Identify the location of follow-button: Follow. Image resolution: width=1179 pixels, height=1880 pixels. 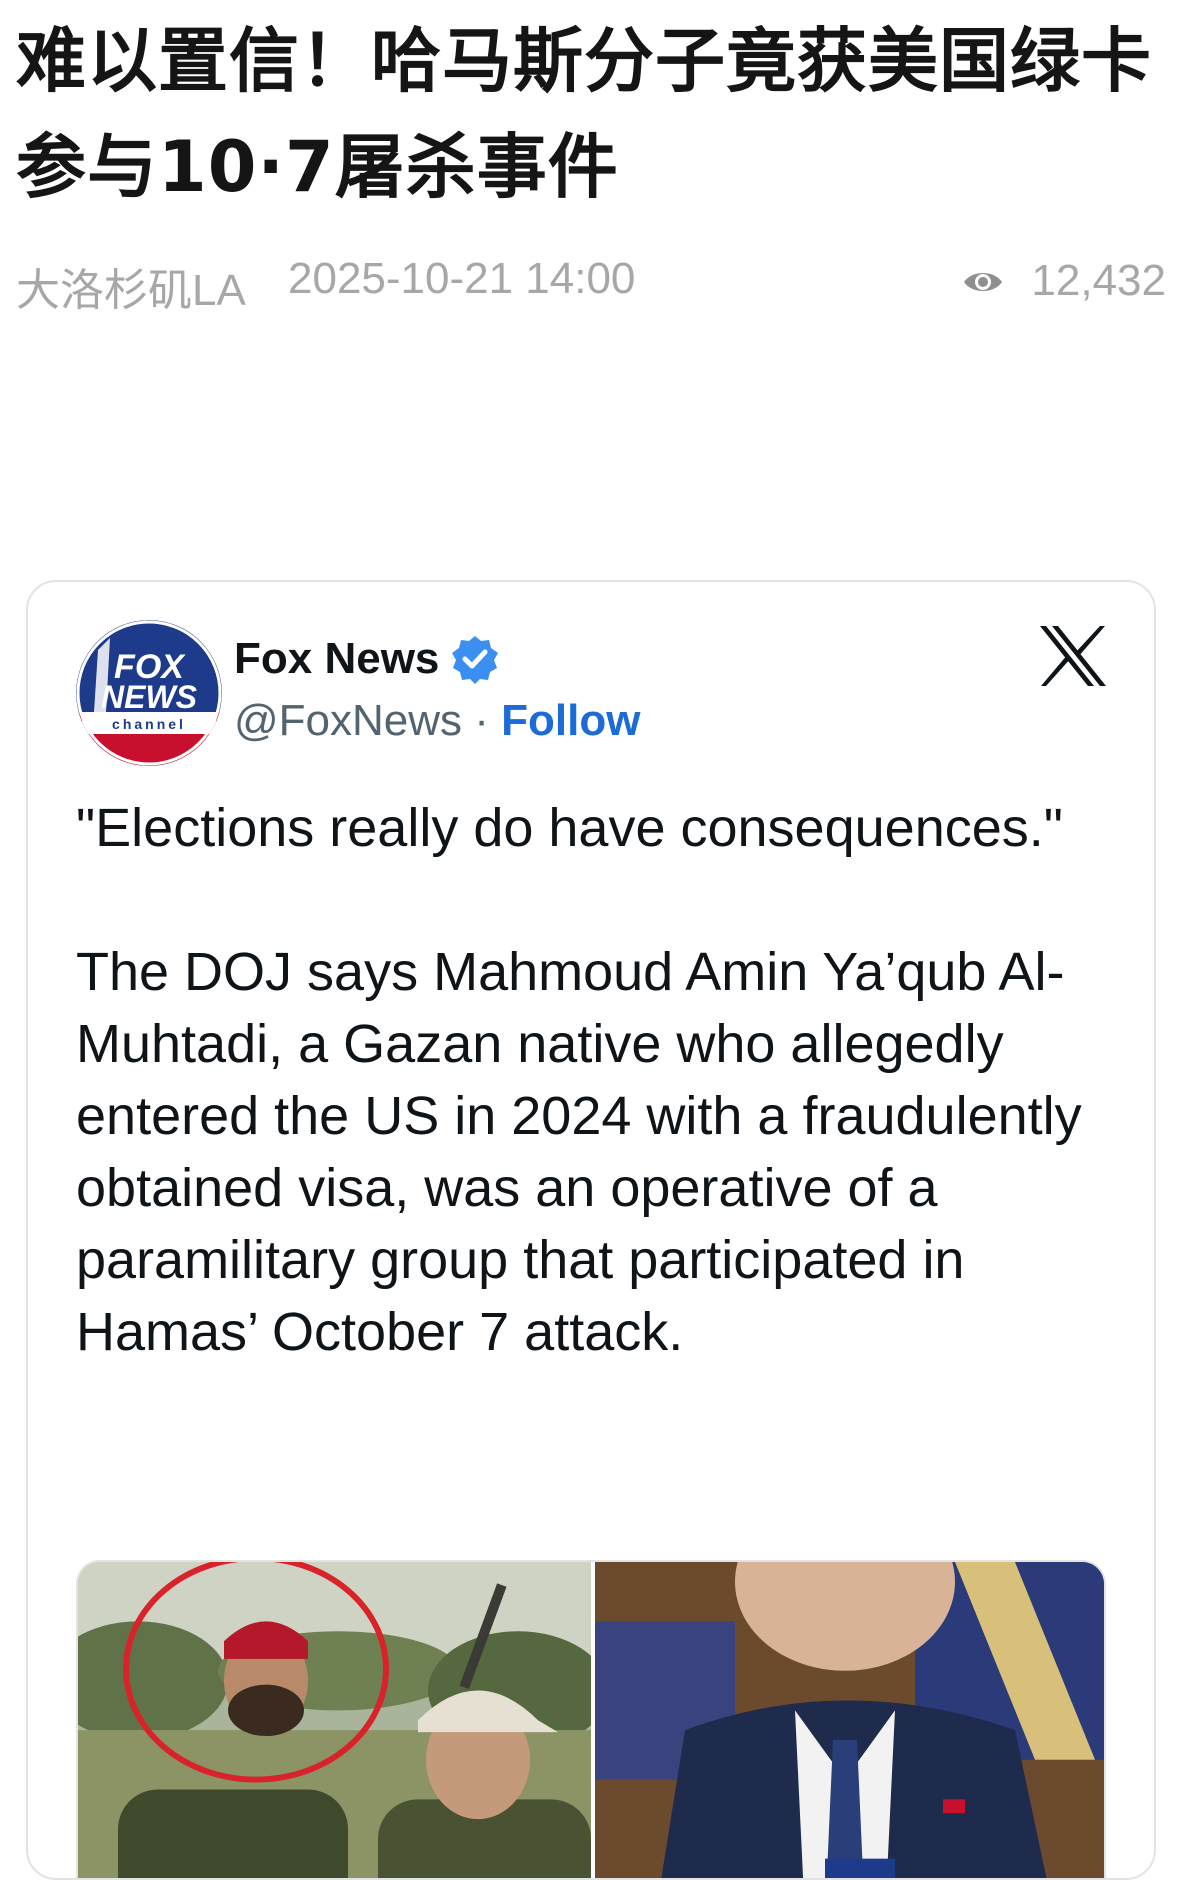
(570, 720).